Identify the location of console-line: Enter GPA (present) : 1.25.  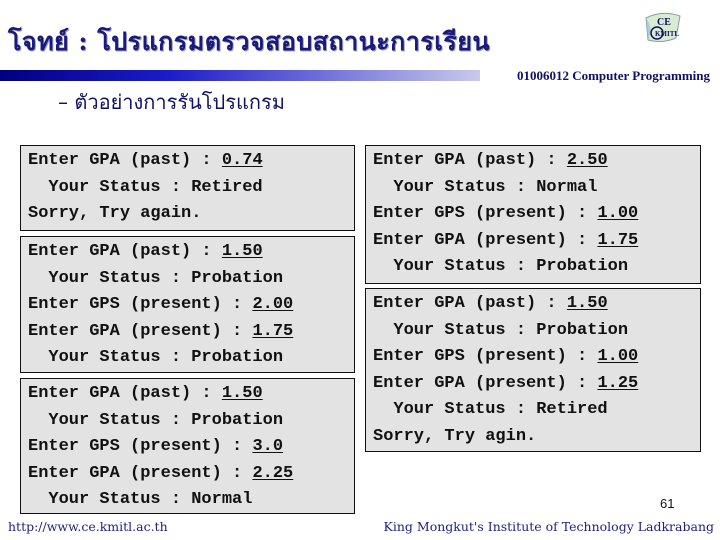
(536, 384).